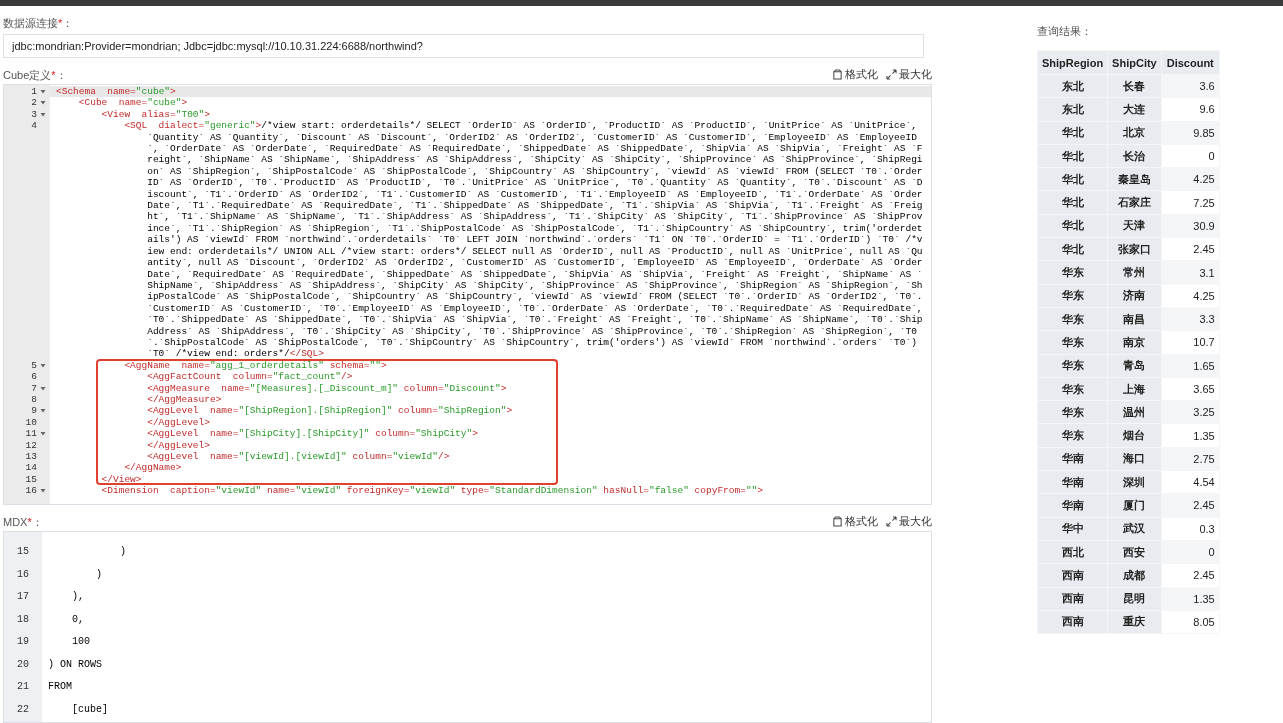  Describe the element at coordinates (1134, 62) in the screenshot. I see `column-header: ShipCity` at that location.